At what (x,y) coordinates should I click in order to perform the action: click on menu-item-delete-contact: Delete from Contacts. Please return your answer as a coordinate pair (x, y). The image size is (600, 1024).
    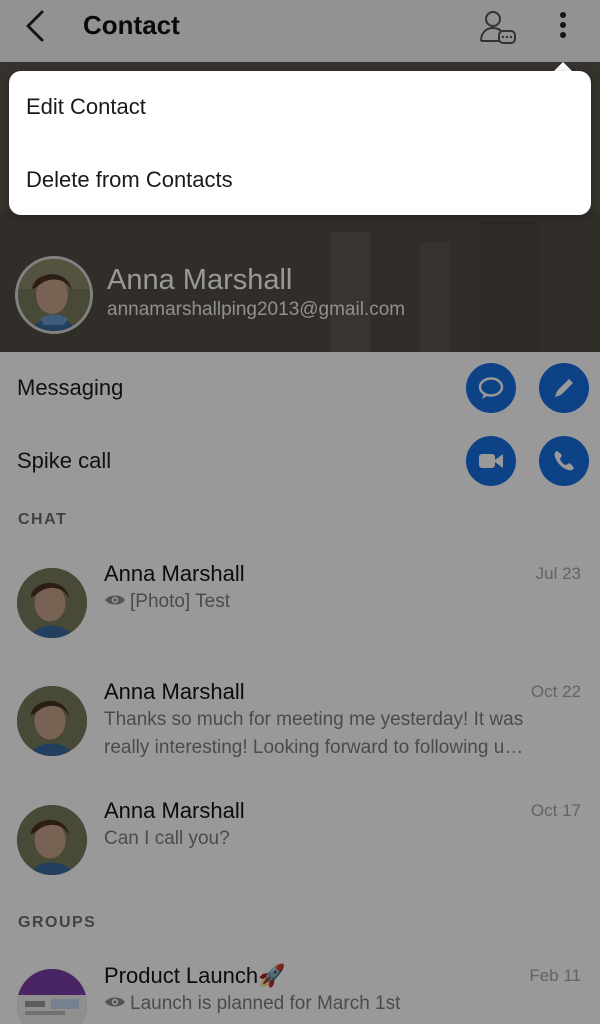
    Looking at the image, I should click on (129, 180).